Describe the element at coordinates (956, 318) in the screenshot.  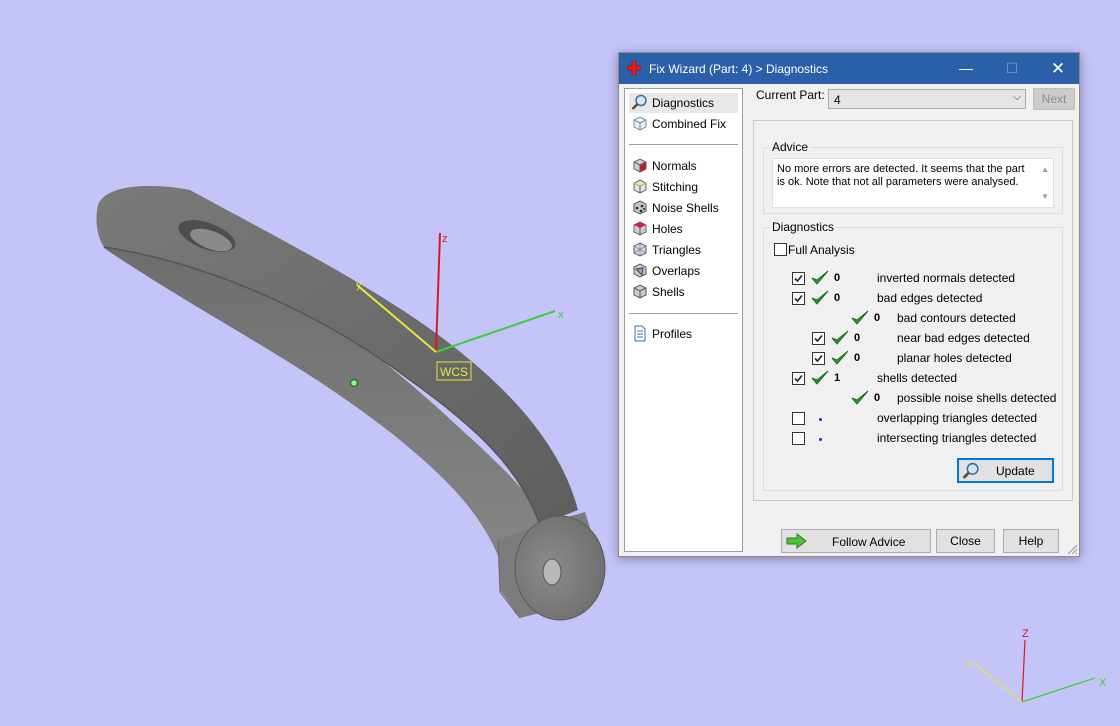
I see `diagnostic-label: bad contours detected` at that location.